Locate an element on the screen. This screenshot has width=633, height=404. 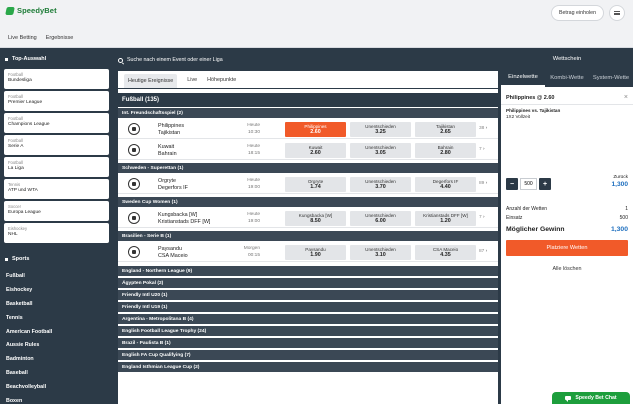
collapsed-league-header: Argentina - Metropolitana B (4) is located at coordinates (308, 319).